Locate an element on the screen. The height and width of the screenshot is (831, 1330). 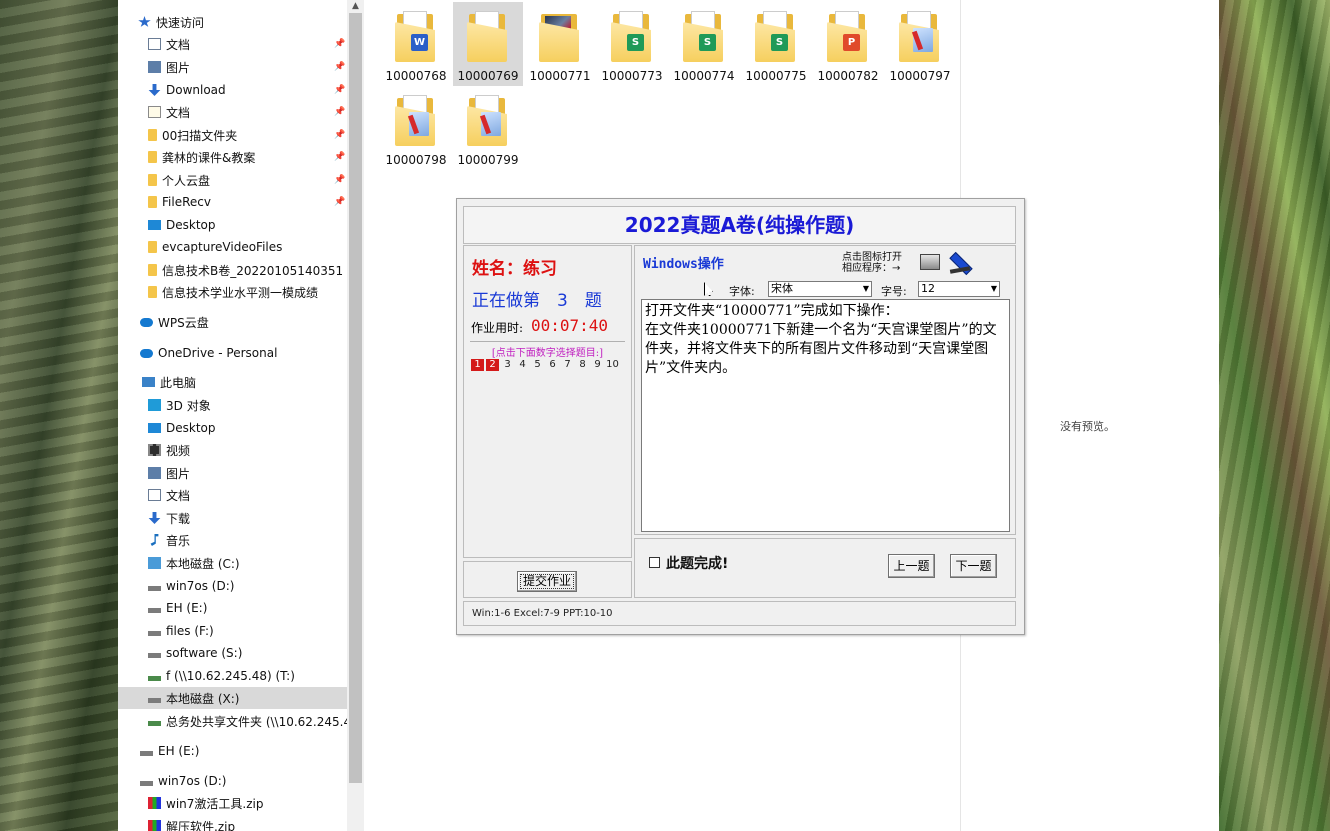
question-number-3: 3 is located at coordinates (507, 365).